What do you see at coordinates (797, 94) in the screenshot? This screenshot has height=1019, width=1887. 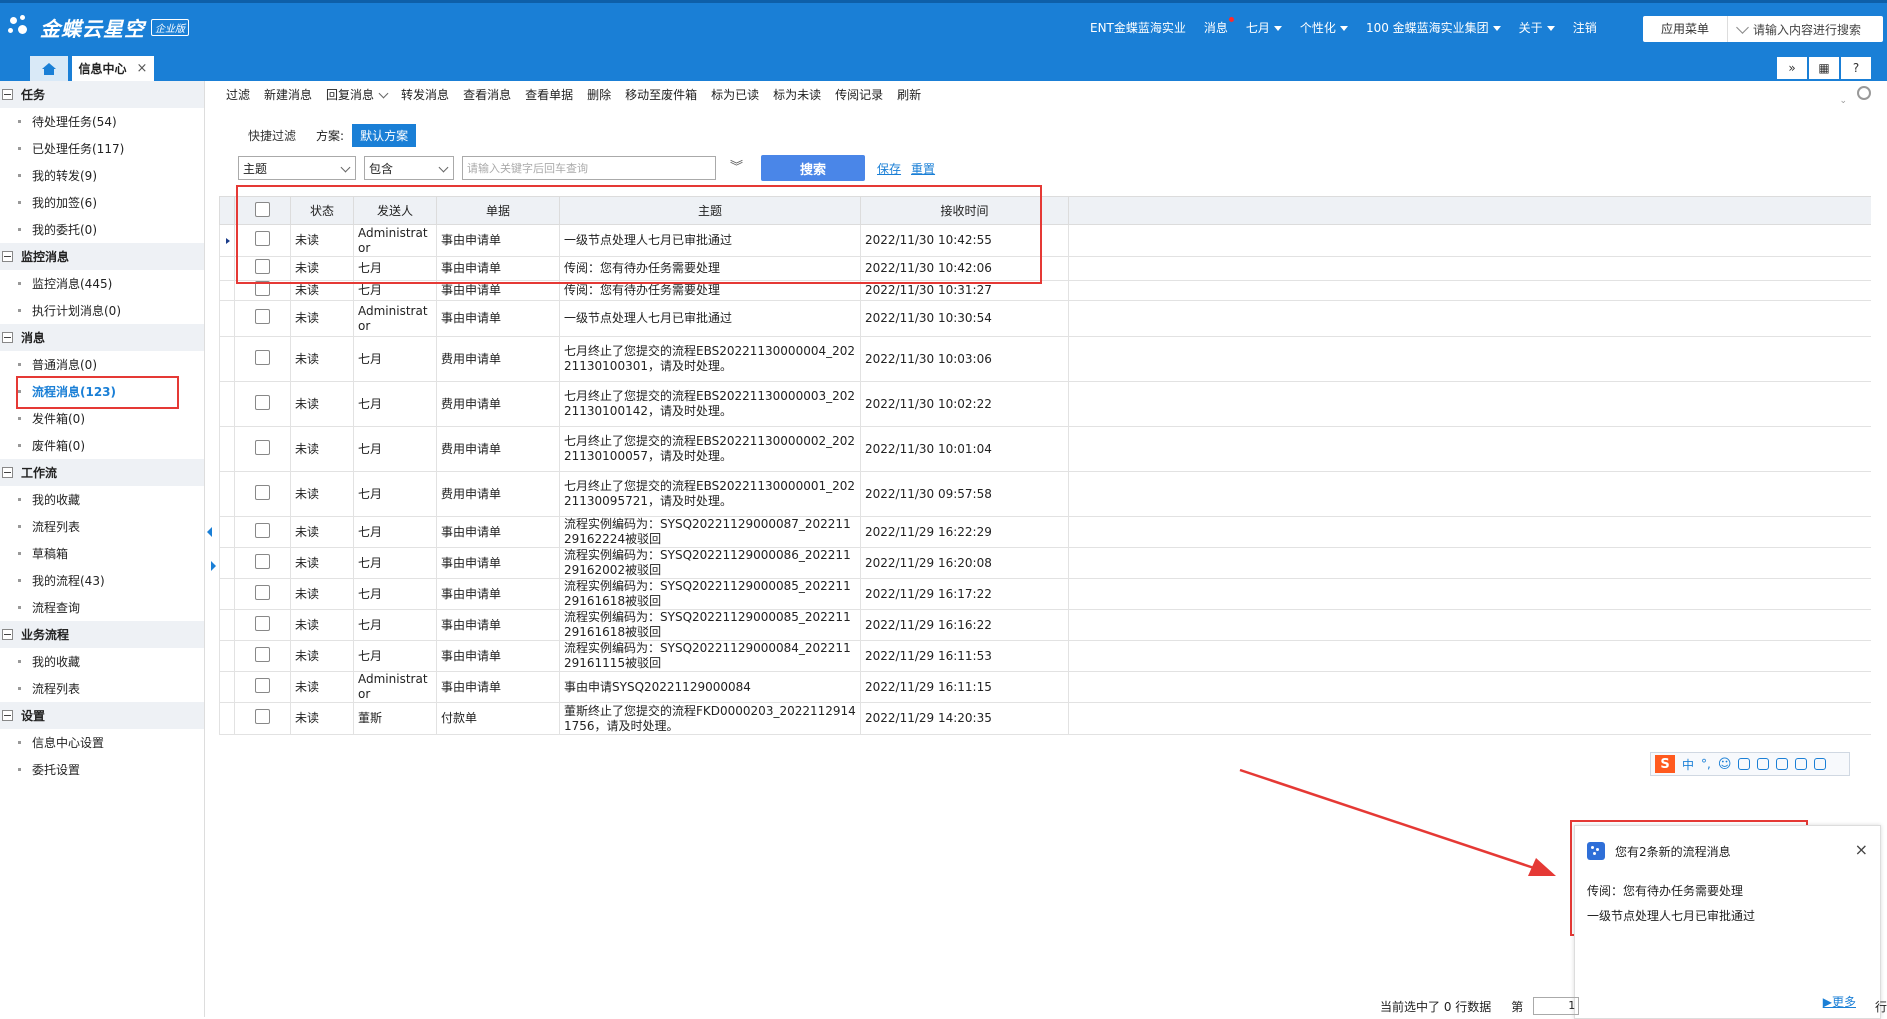 I see `toolbar-button-9: 标为未读` at bounding box center [797, 94].